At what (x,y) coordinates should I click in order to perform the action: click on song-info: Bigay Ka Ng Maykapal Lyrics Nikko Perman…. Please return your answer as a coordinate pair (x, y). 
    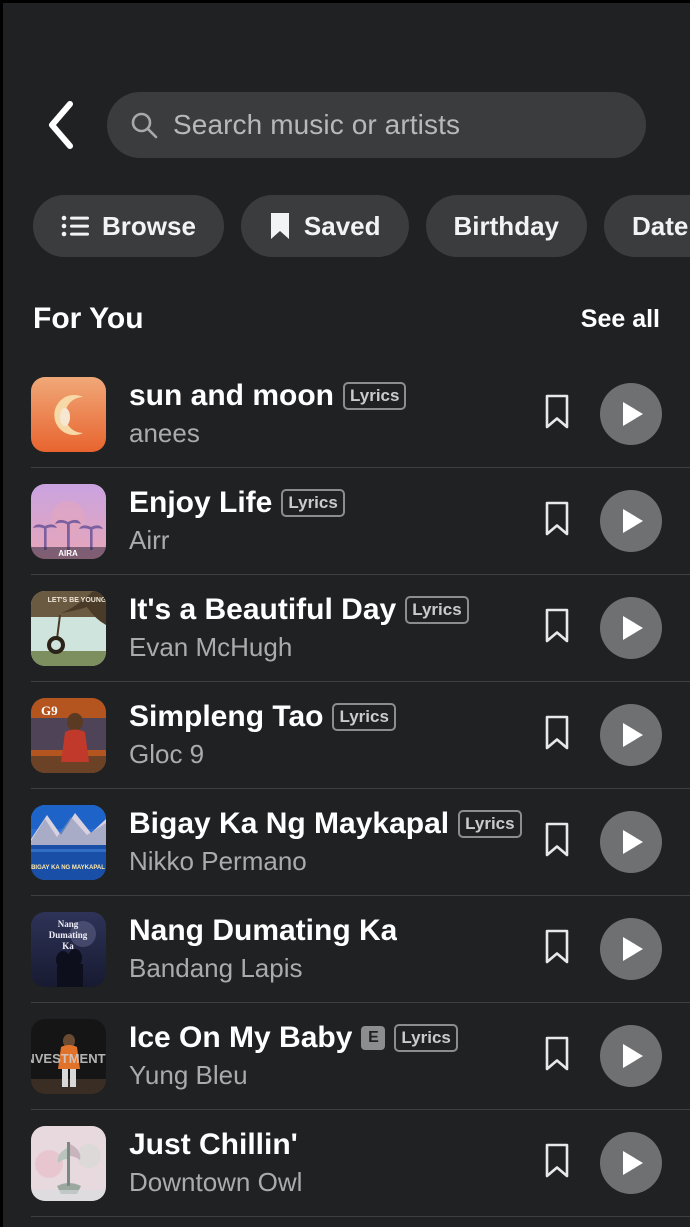
    Looking at the image, I should click on (316, 842).